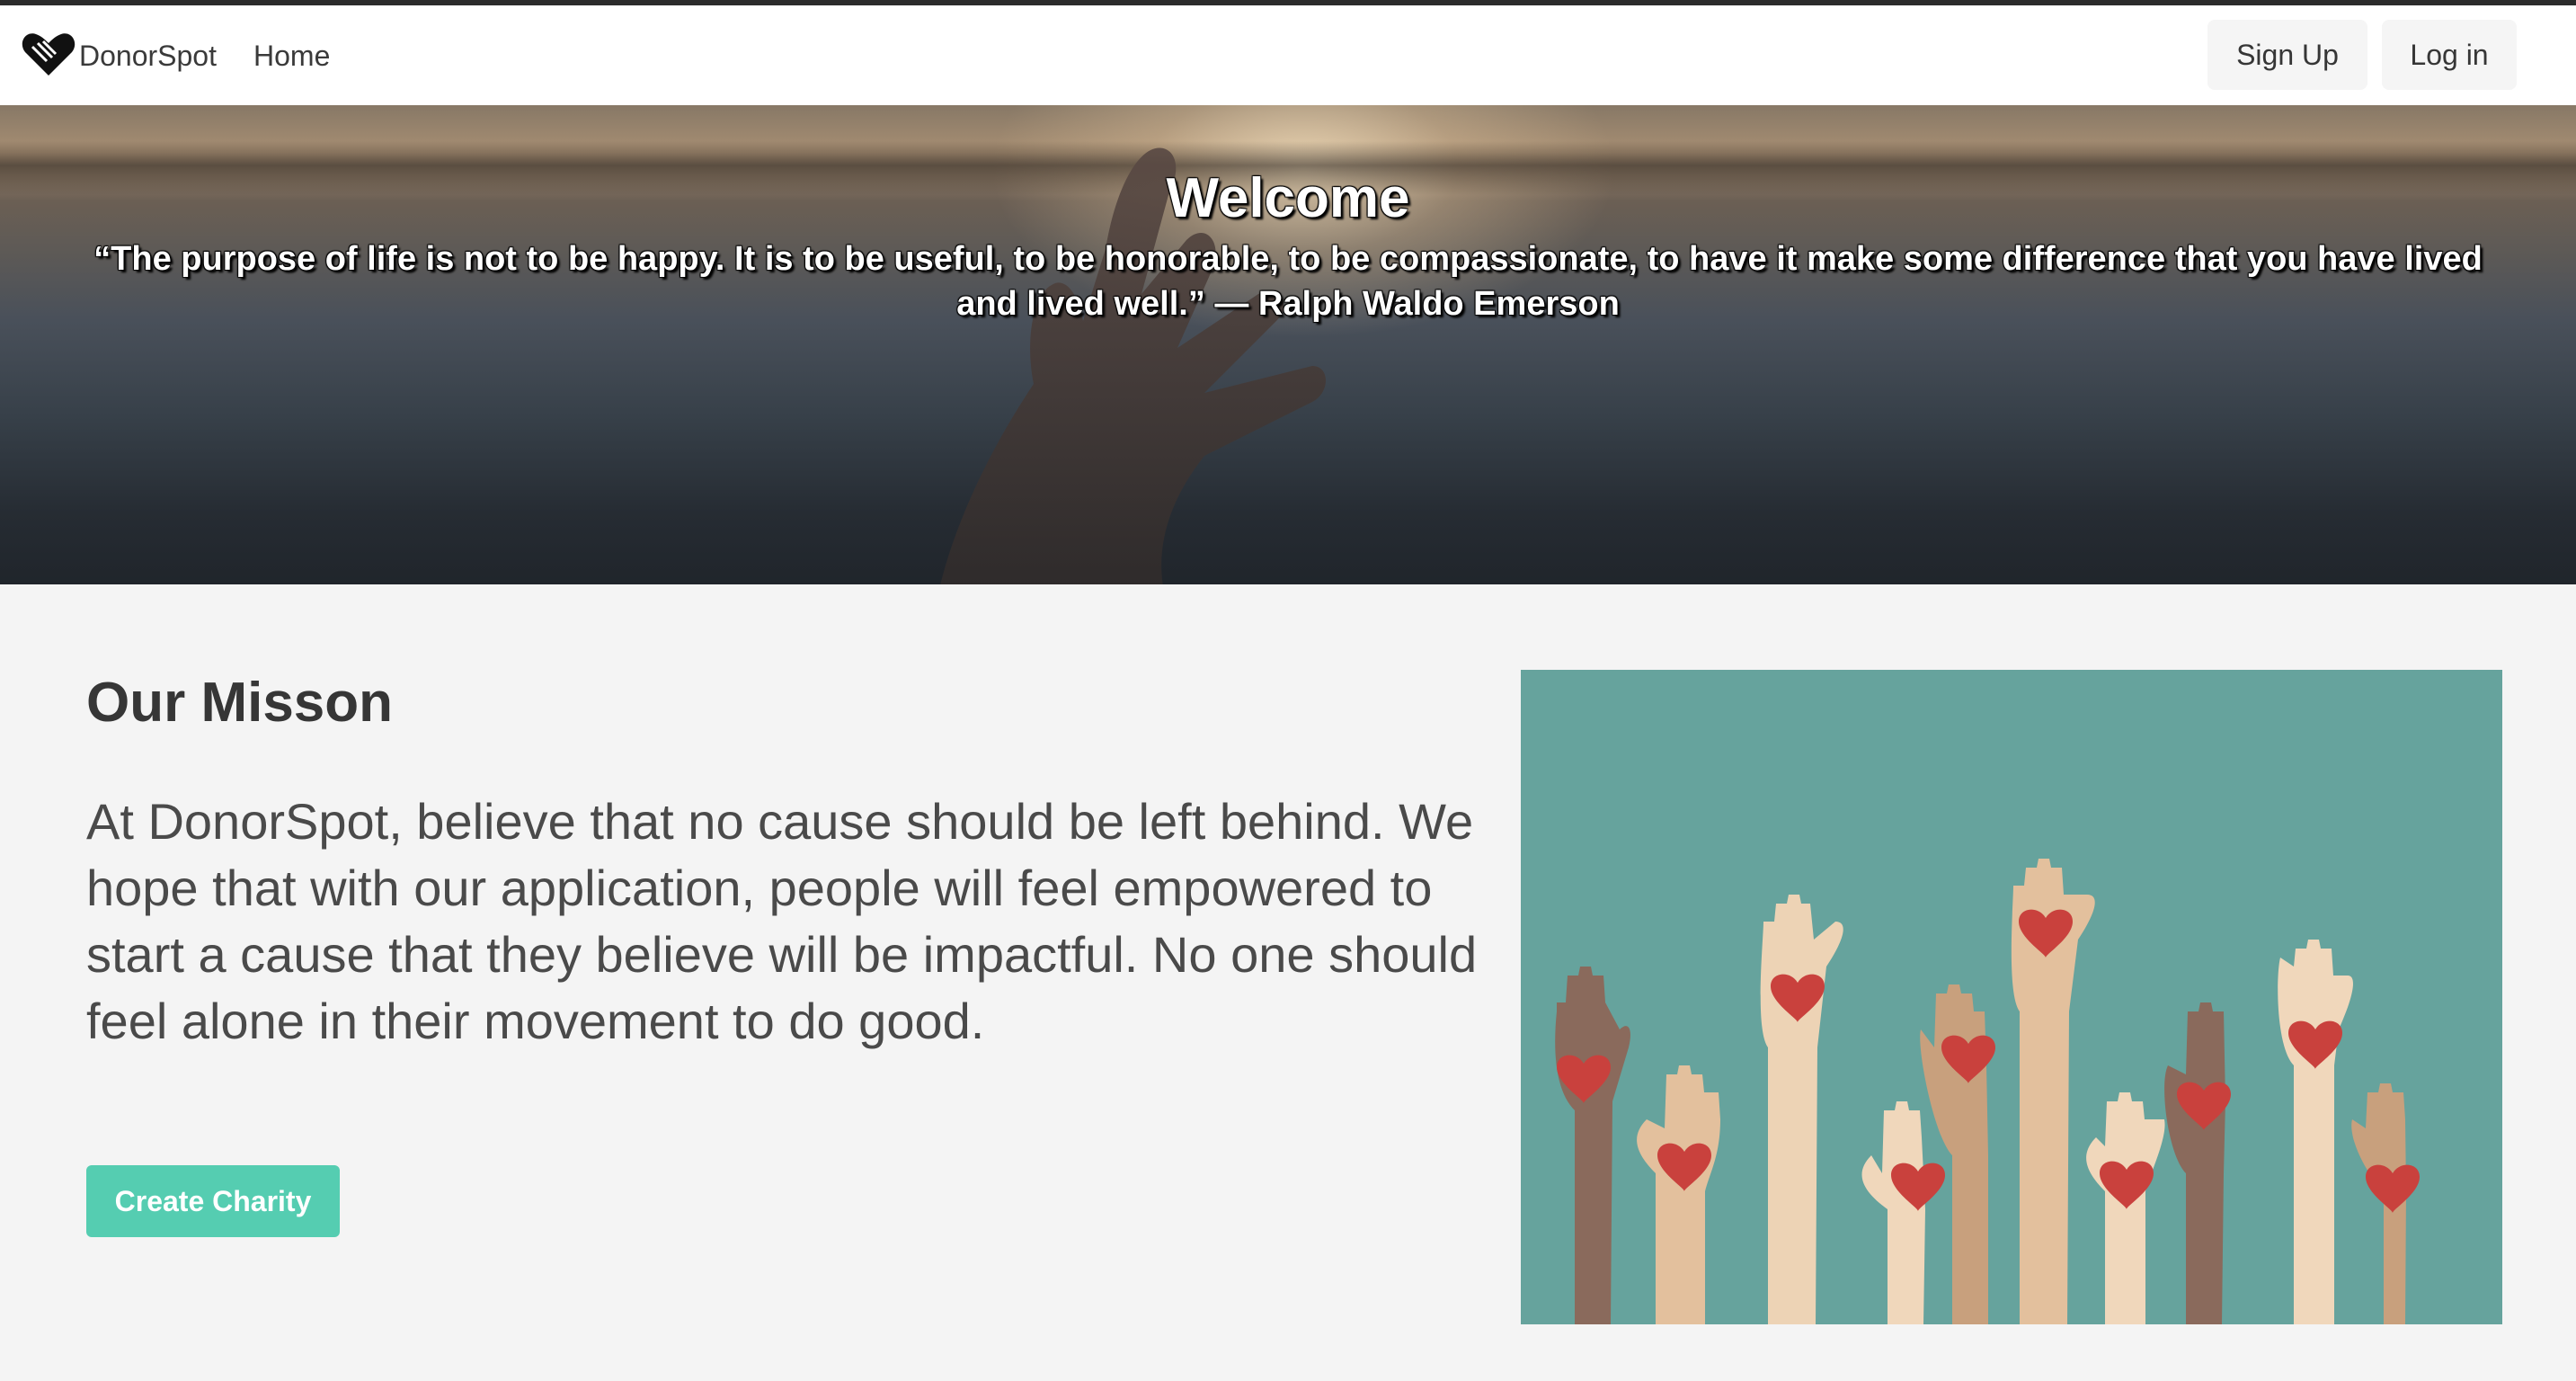  Describe the element at coordinates (1987, 1091) in the screenshot. I see `raised-hands-image` at that location.